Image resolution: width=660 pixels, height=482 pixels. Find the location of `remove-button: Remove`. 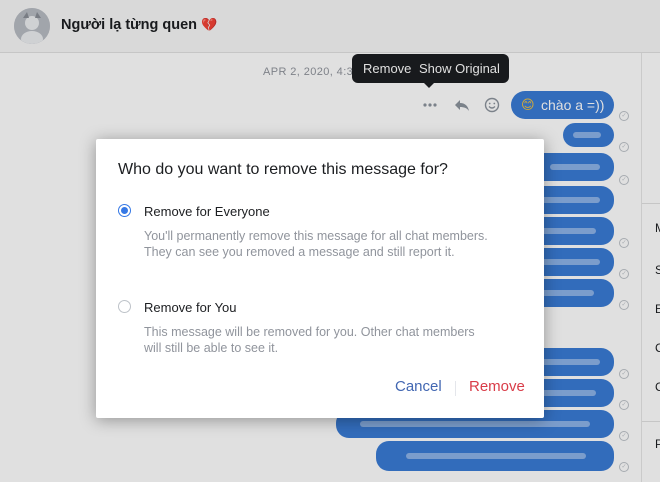

remove-button: Remove is located at coordinates (497, 386).